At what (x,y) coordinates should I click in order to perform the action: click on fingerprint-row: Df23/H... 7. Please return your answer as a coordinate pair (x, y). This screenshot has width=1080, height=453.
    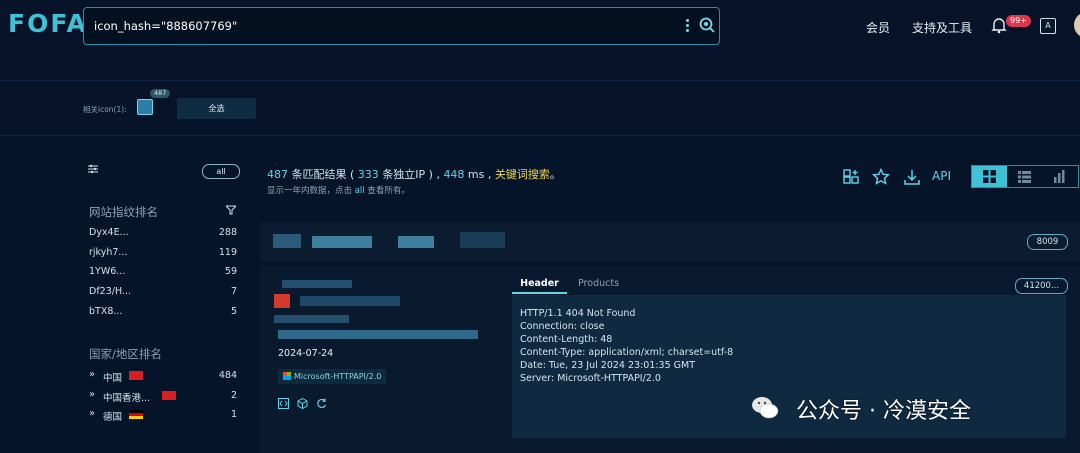
    Looking at the image, I should click on (163, 293).